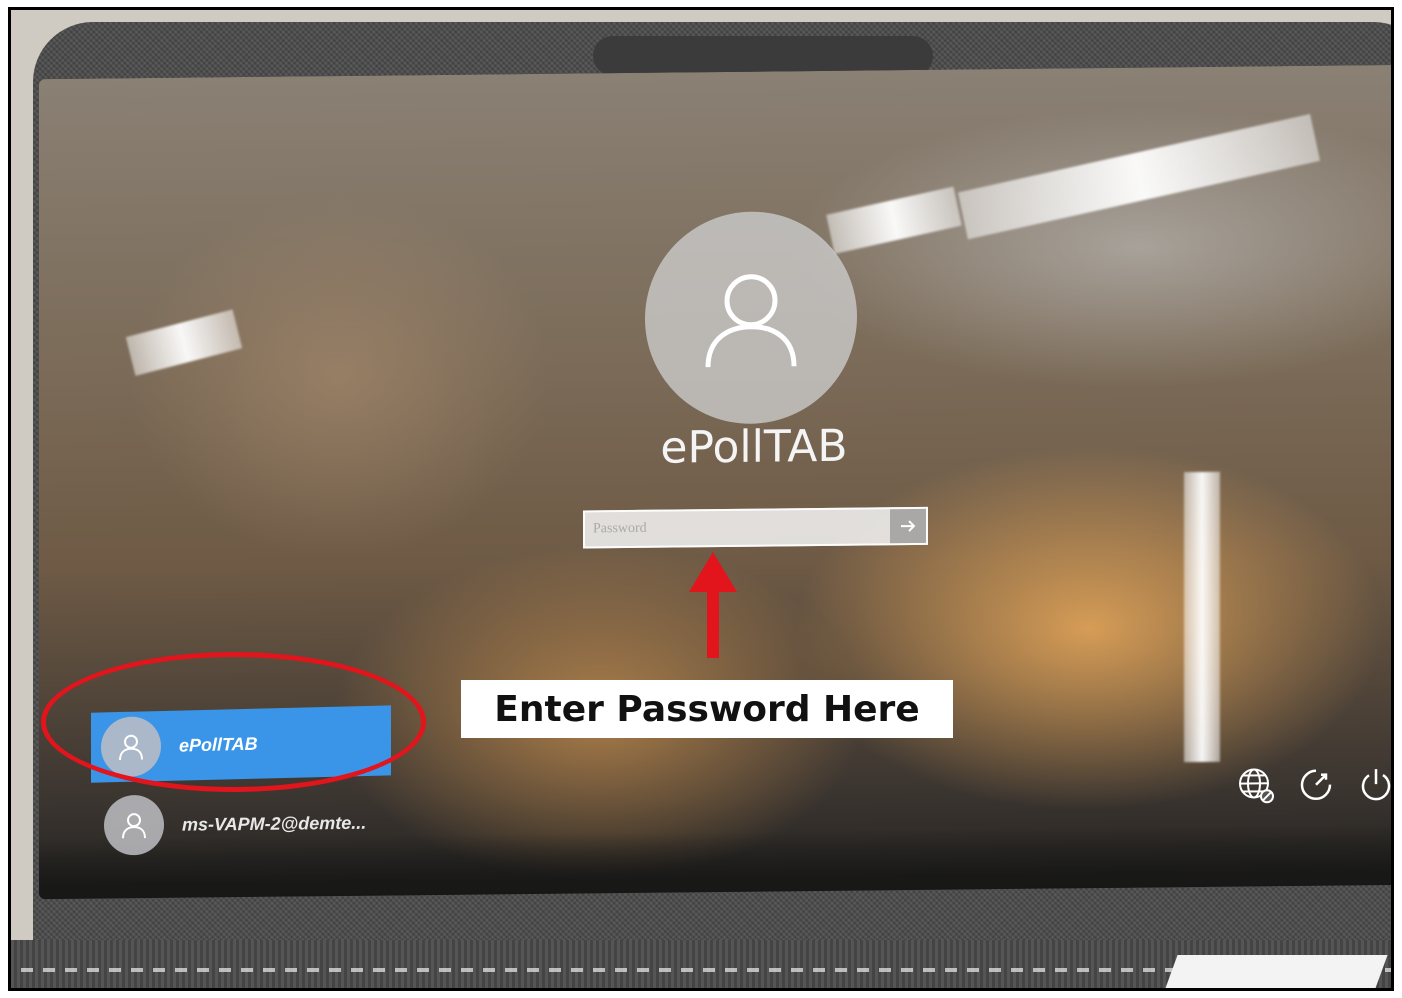 This screenshot has width=1402, height=998. Describe the element at coordinates (754, 447) in the screenshot. I see `account-name: ePollTAB` at that location.